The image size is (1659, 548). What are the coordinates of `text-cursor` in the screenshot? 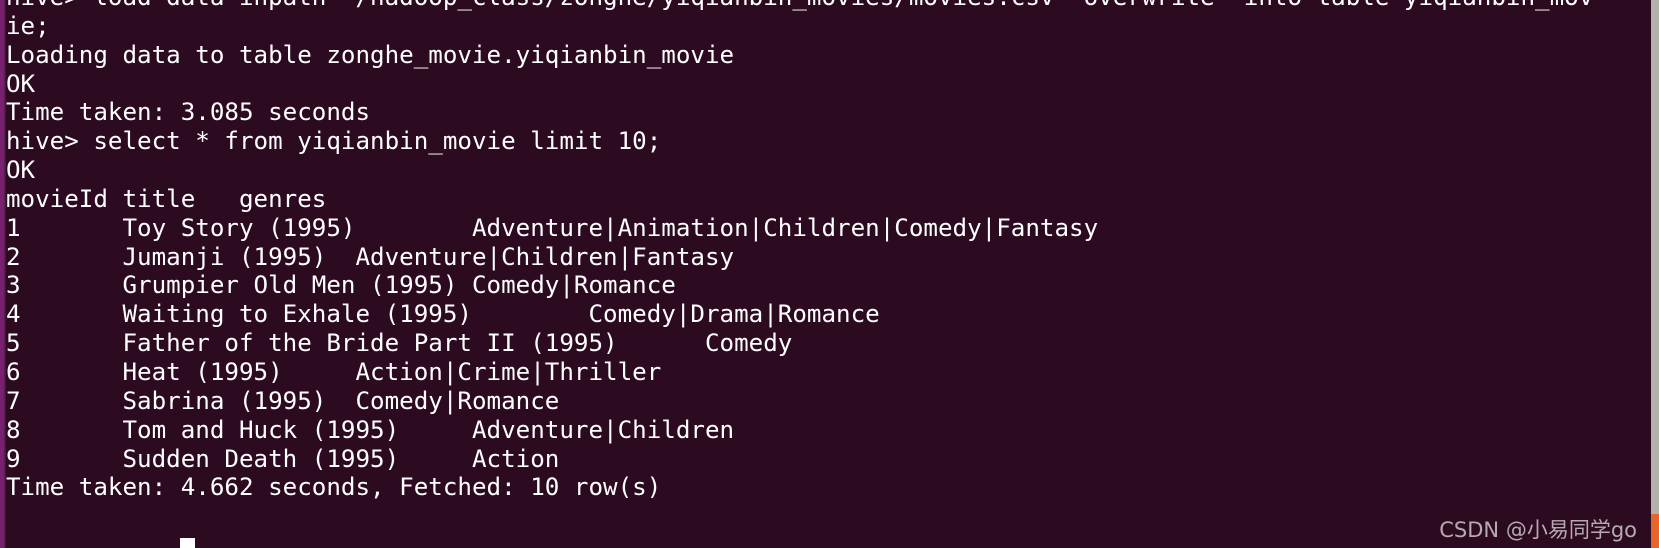 It's located at (187, 543).